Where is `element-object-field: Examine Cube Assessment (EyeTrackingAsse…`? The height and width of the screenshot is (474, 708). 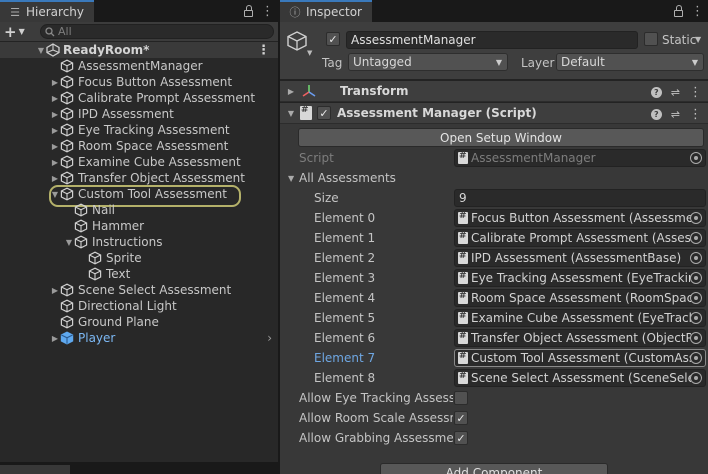
element-object-field: Examine Cube Assessment (EyeTrackingAsse… is located at coordinates (580, 318).